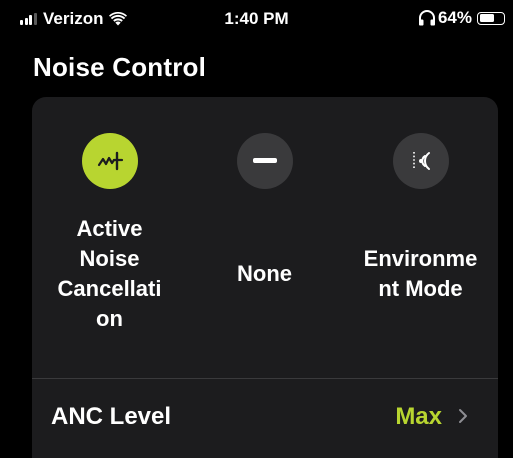 Image resolution: width=513 pixels, height=458 pixels. Describe the element at coordinates (109, 228) in the screenshot. I see `mode-label-line: Active` at that location.